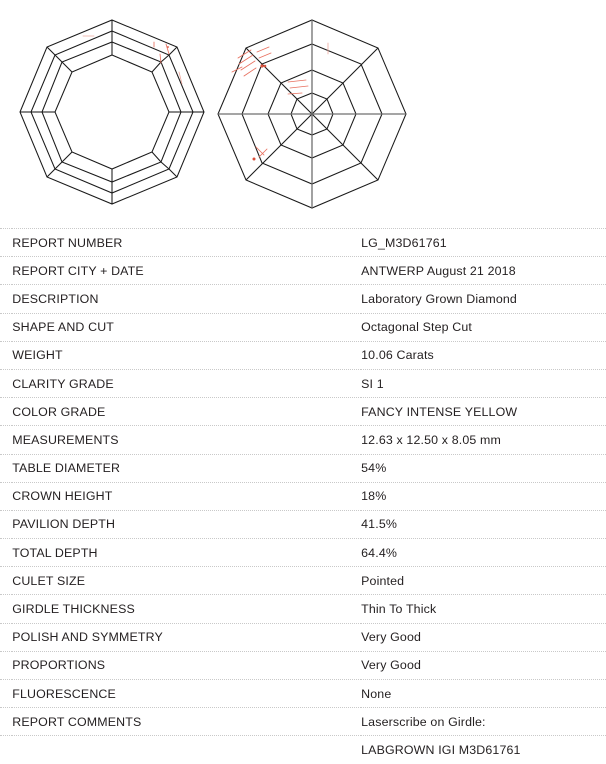 Image resolution: width=606 pixels, height=764 pixels. What do you see at coordinates (303, 608) in the screenshot?
I see `table-row: GIRDLE THICKNESS Thin To Thick` at bounding box center [303, 608].